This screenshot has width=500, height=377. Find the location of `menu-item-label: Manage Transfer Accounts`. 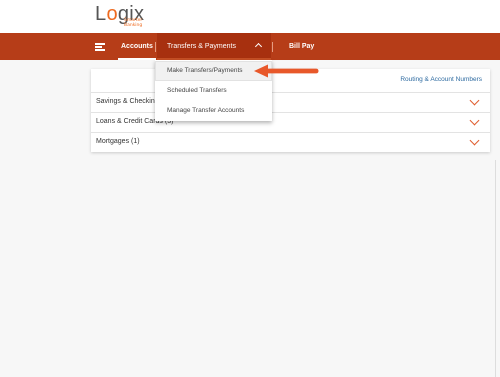

menu-item-label: Manage Transfer Accounts is located at coordinates (206, 110).